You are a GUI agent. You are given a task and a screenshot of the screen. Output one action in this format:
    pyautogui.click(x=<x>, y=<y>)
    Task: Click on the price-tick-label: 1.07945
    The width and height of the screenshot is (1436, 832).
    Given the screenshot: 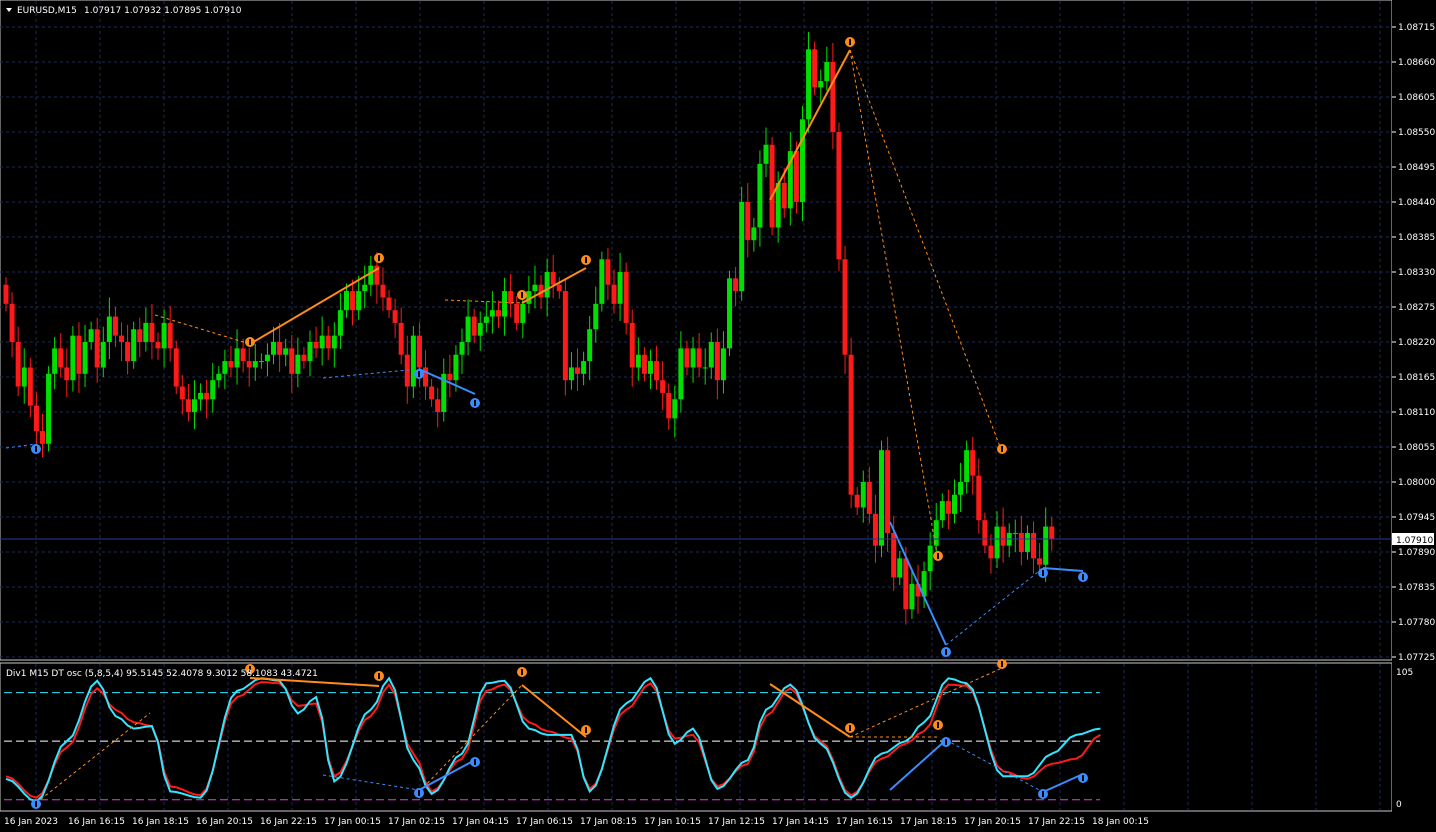 What is the action you would take?
    pyautogui.click(x=1416, y=518)
    